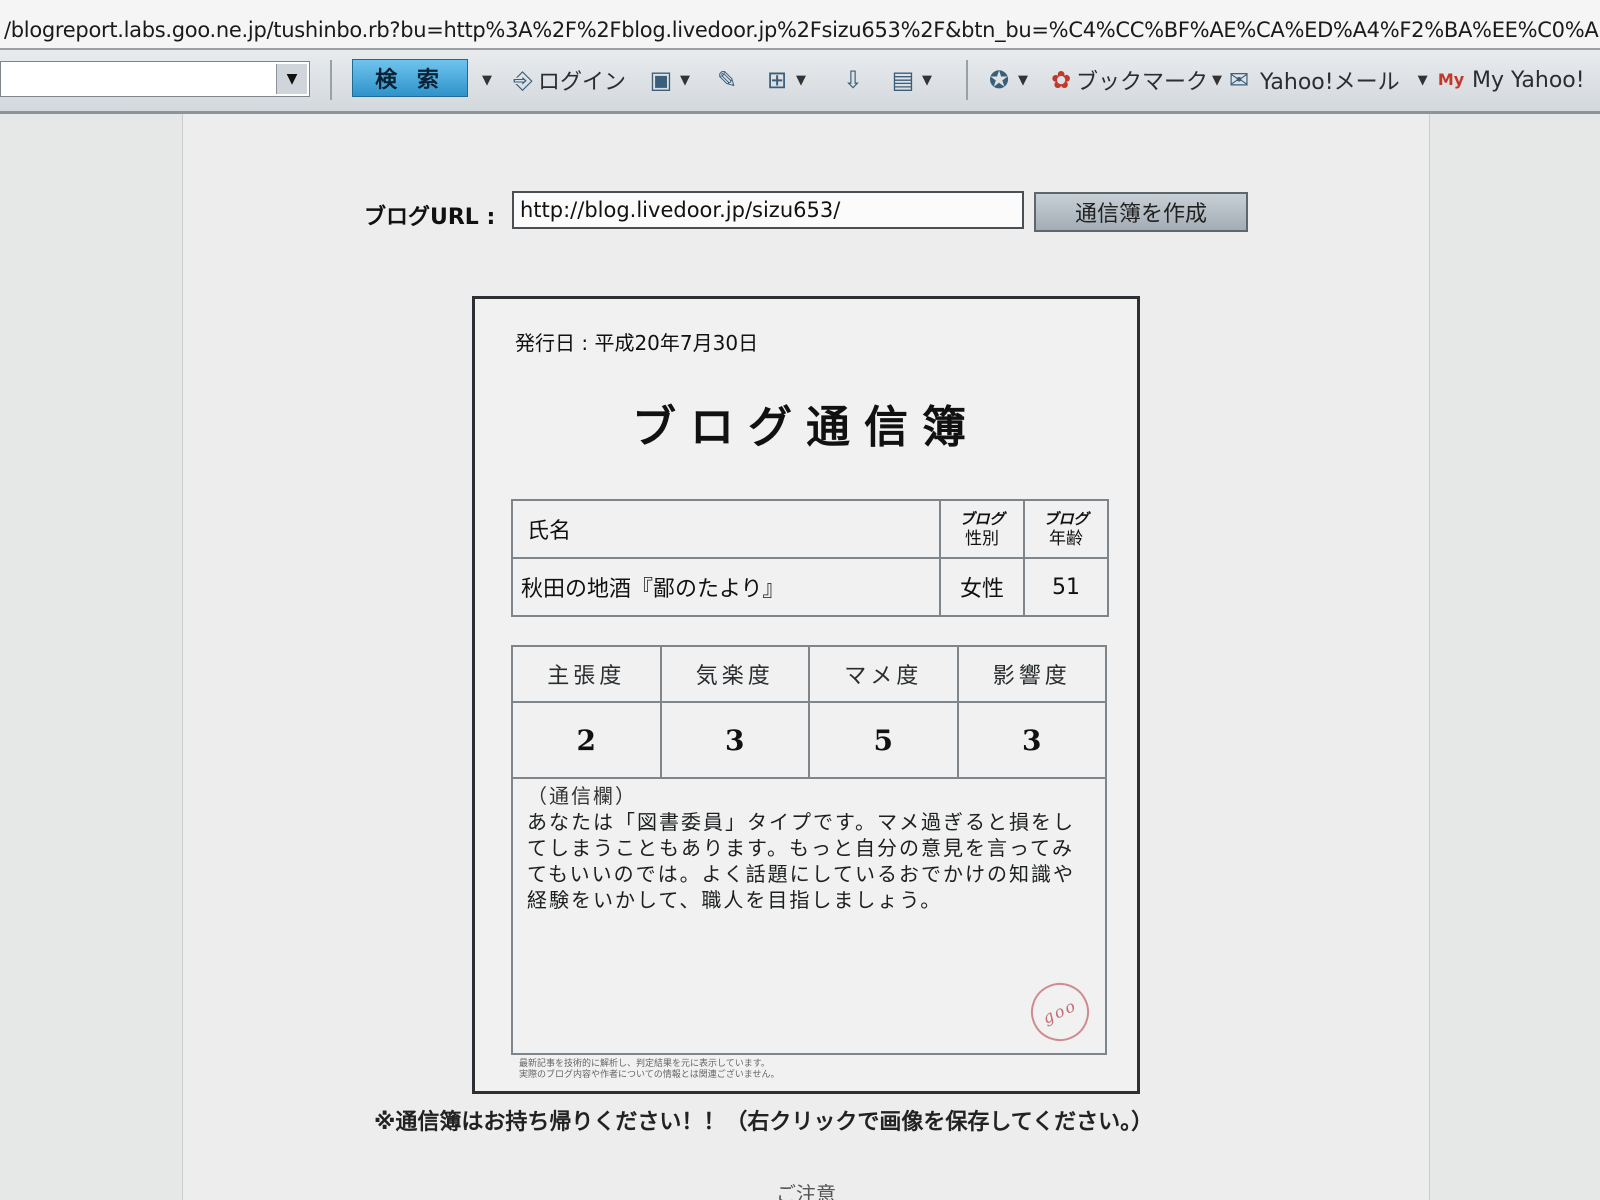 Image resolution: width=1600 pixels, height=1200 pixels. What do you see at coordinates (764, 1122) in the screenshot?
I see `save-note: ※通信簿はお持ち帰りください！！（右クリックで画像を保存してください。）` at bounding box center [764, 1122].